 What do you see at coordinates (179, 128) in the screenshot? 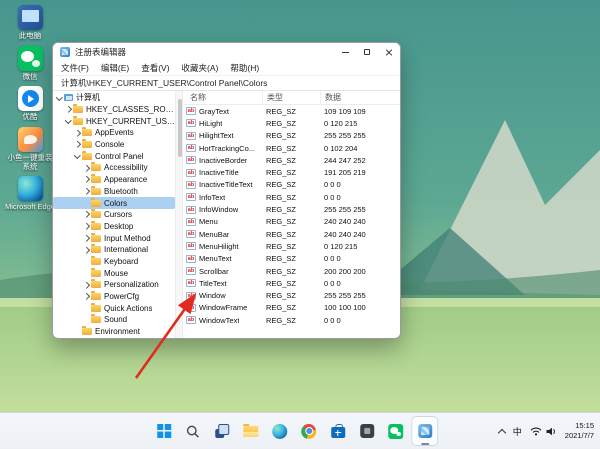
I see `scrollbar-thumb` at bounding box center [179, 128].